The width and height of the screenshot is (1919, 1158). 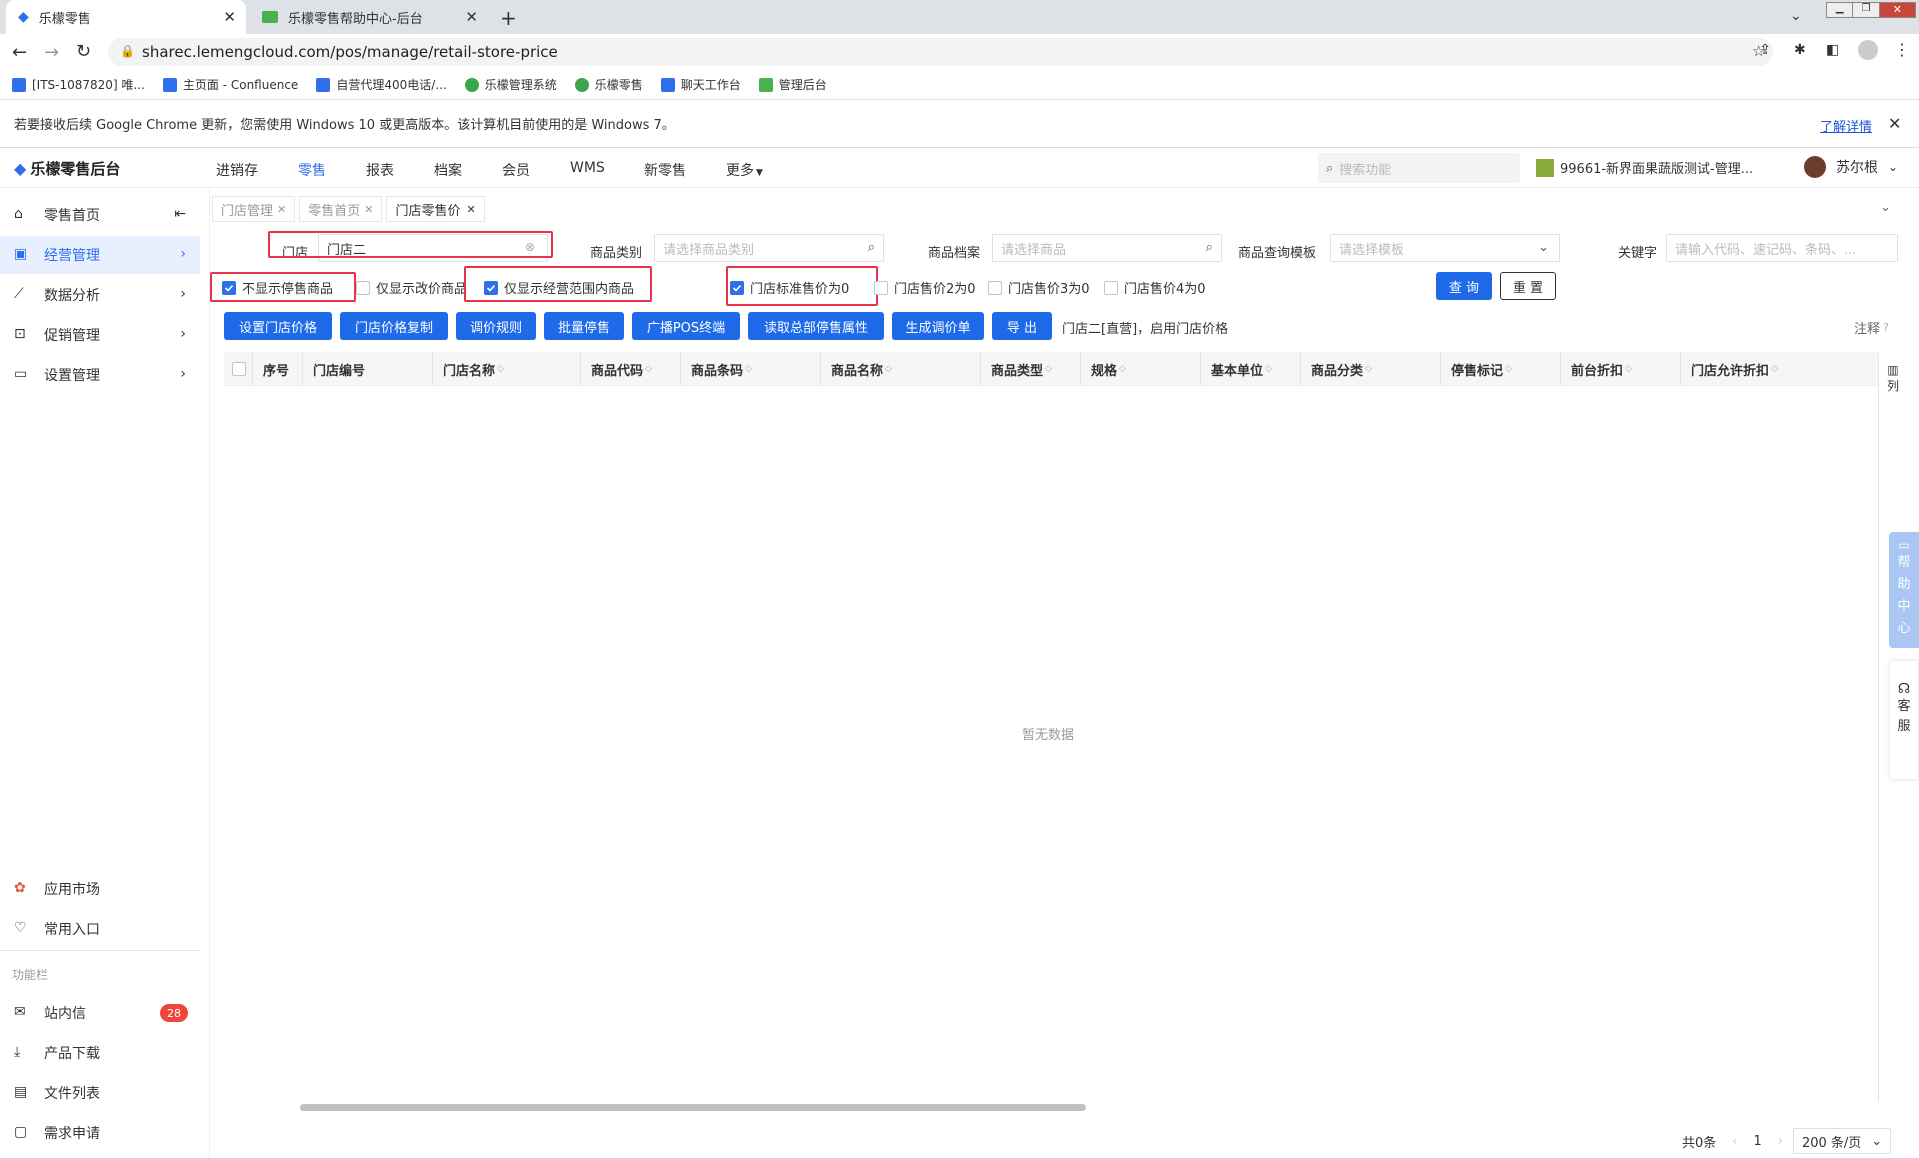 What do you see at coordinates (100, 335) in the screenshot?
I see `sidebar-item-promotion: ⊡ 促销管理 ›` at bounding box center [100, 335].